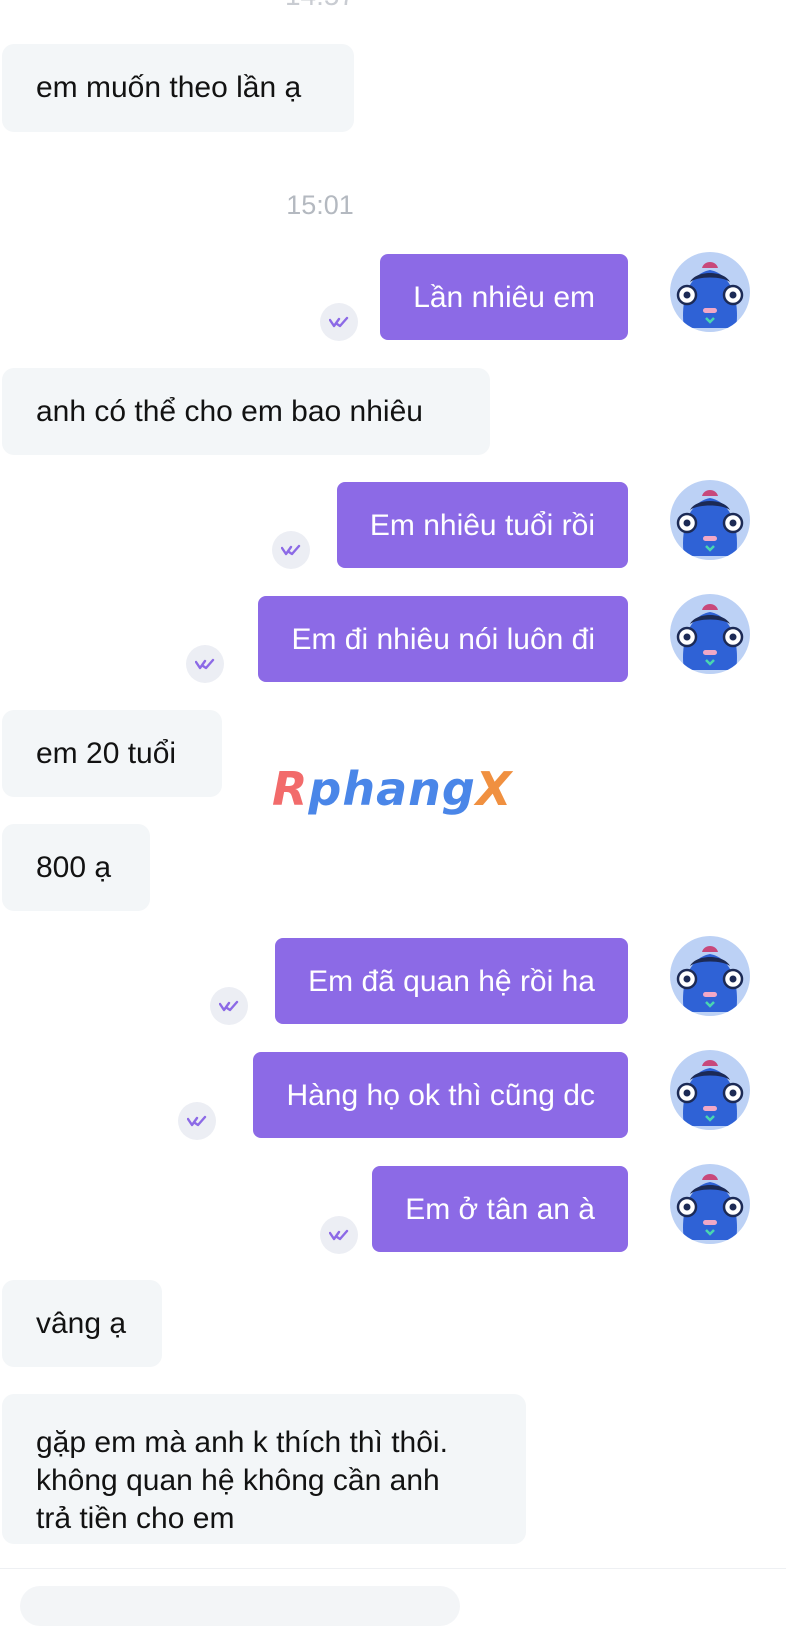 This screenshot has height=1626, width=786. I want to click on incoming-message: em 20 tuổi, so click(112, 753).